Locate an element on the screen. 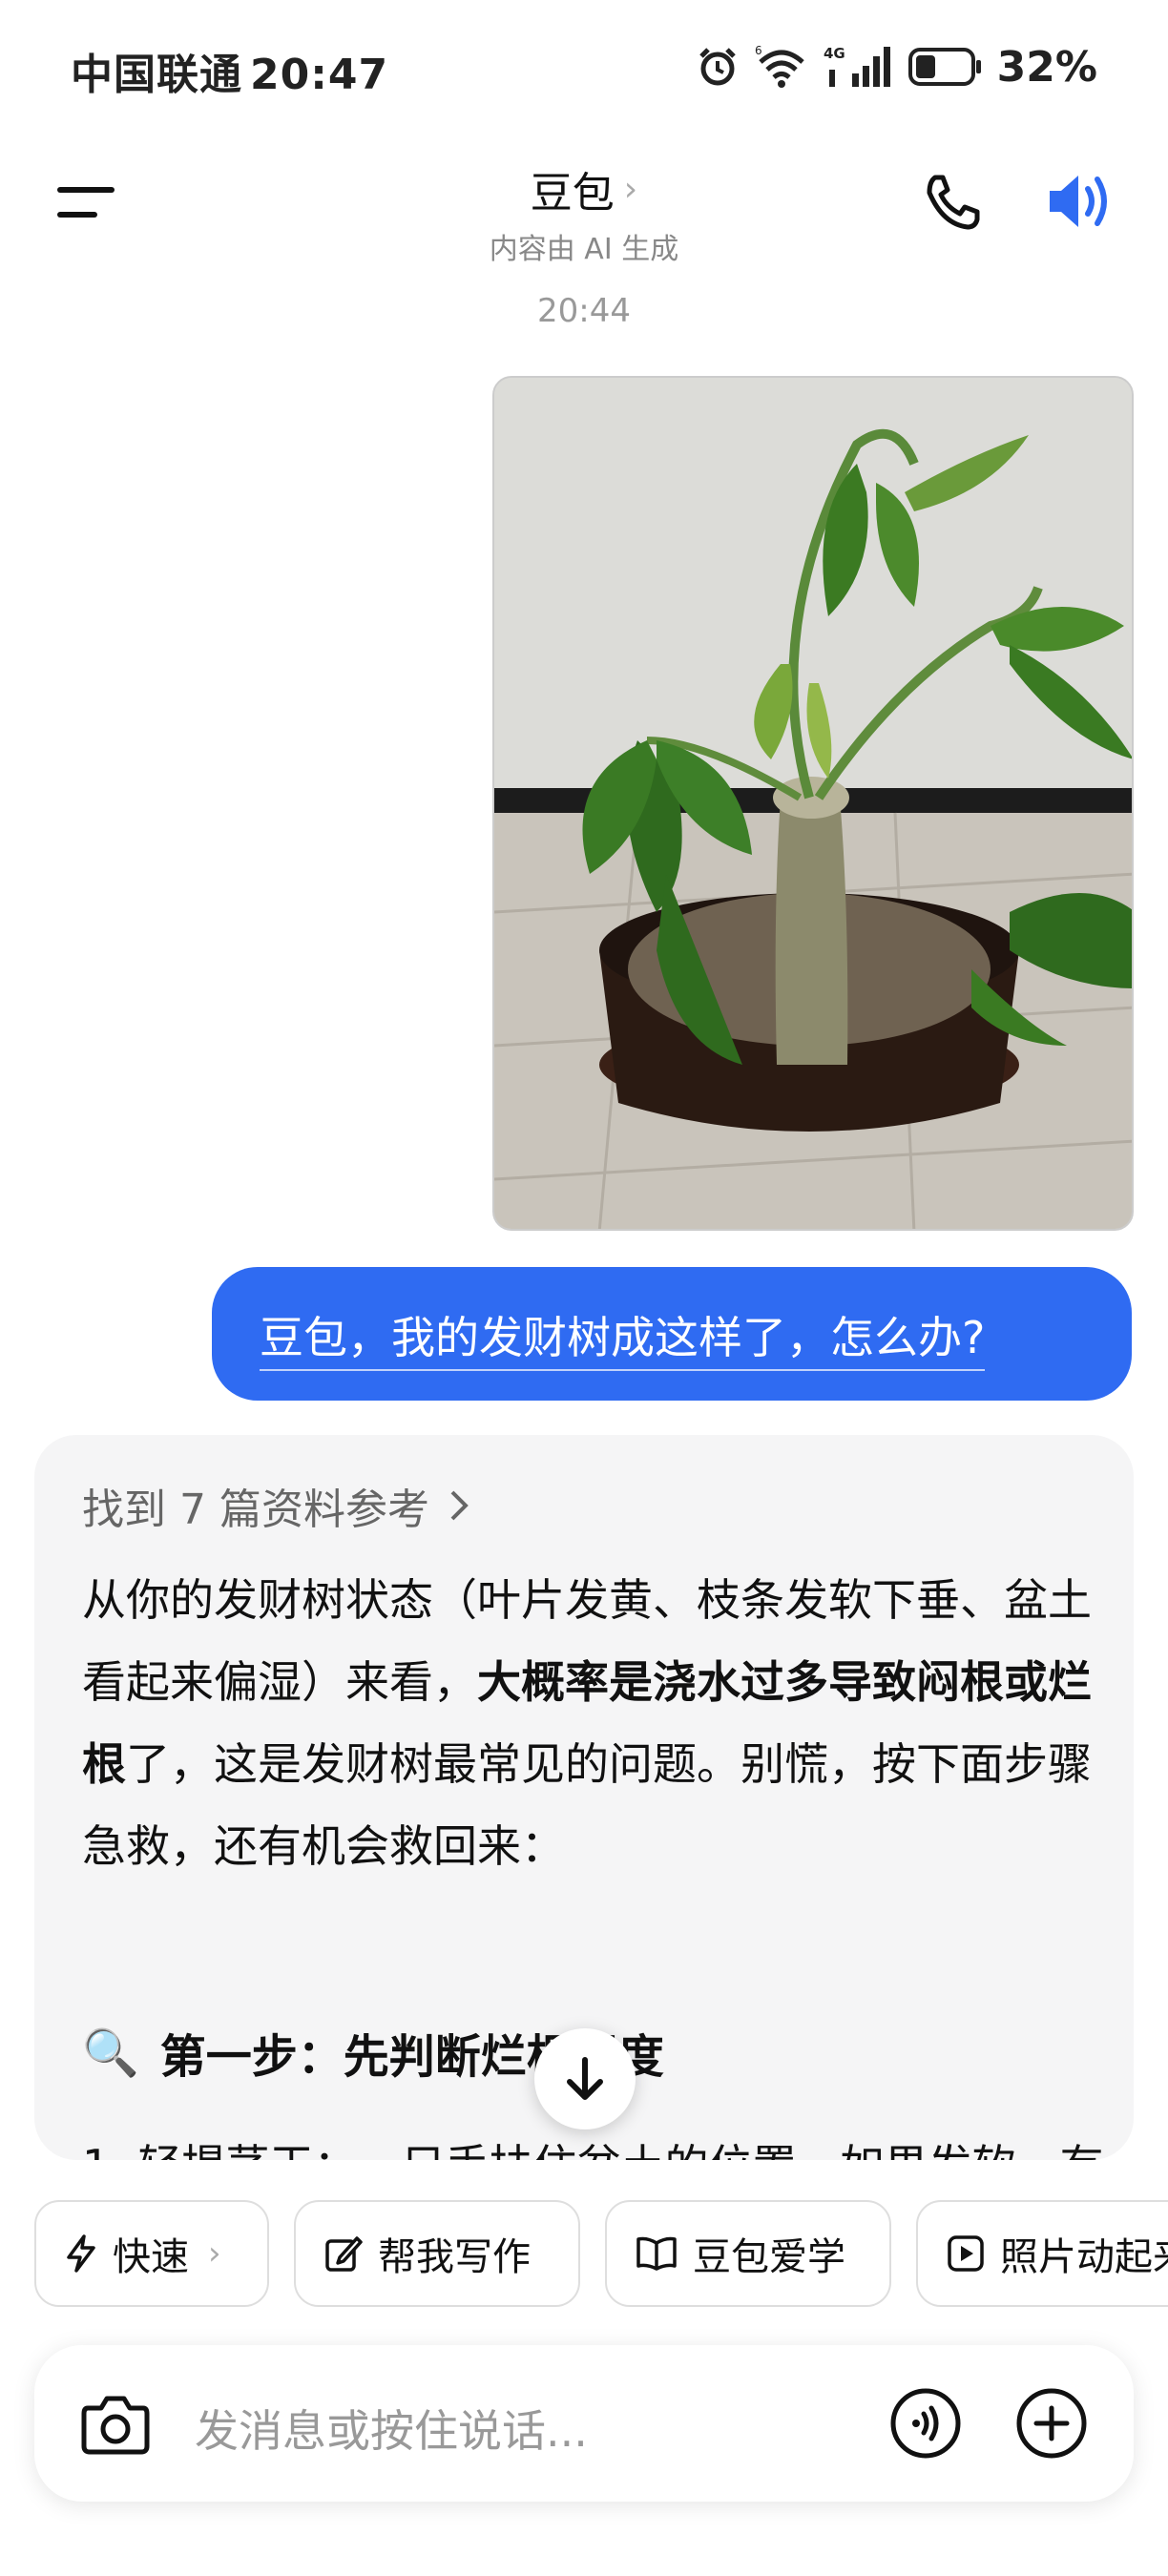 The image size is (1168, 2576). chip-writing: 帮我写作 is located at coordinates (437, 2253).